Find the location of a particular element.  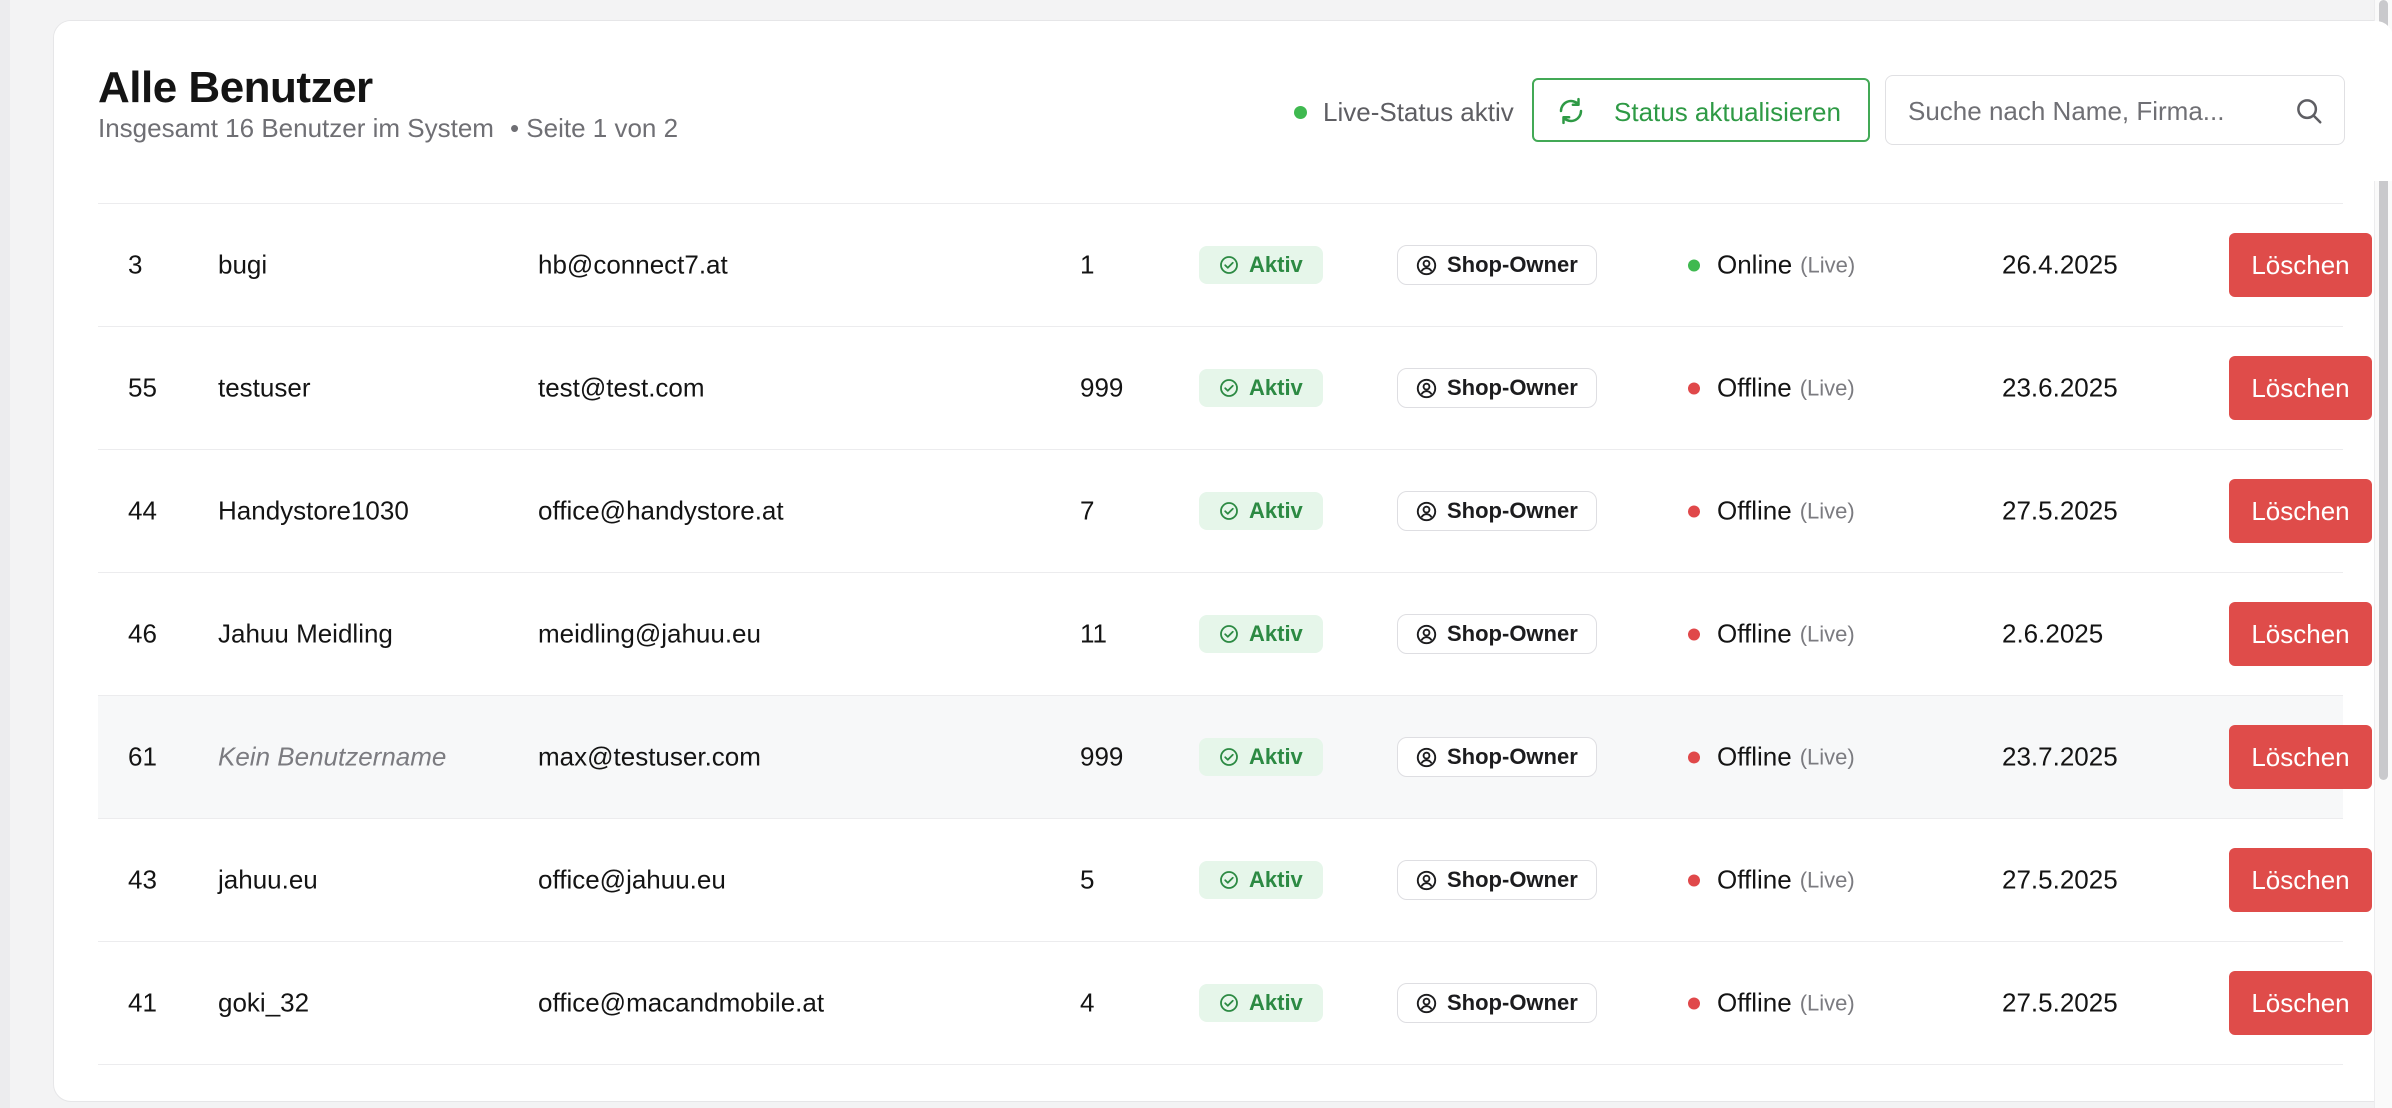

user-name: Handystore1030 is located at coordinates (313, 510).